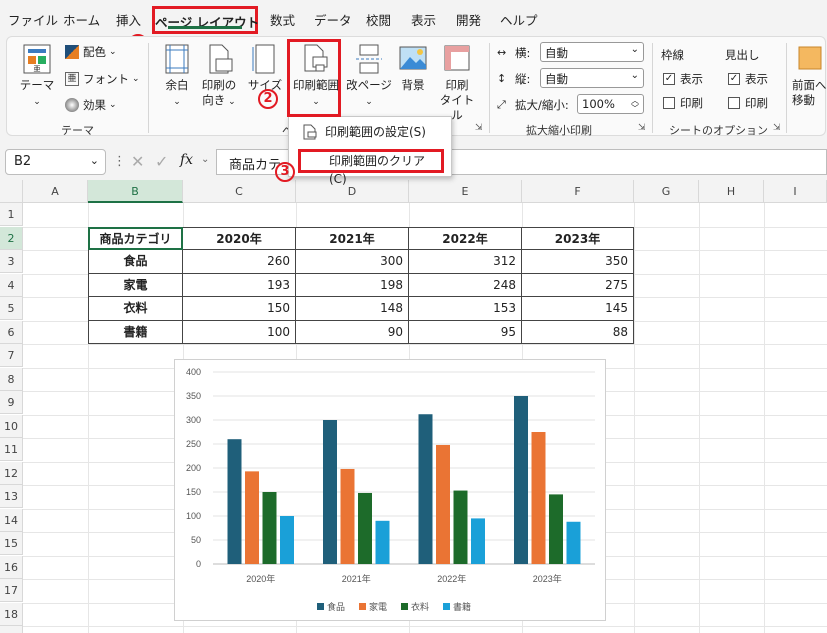 This screenshot has height=633, width=827. Describe the element at coordinates (352, 332) in the screenshot. I see `table-cell: 90` at that location.